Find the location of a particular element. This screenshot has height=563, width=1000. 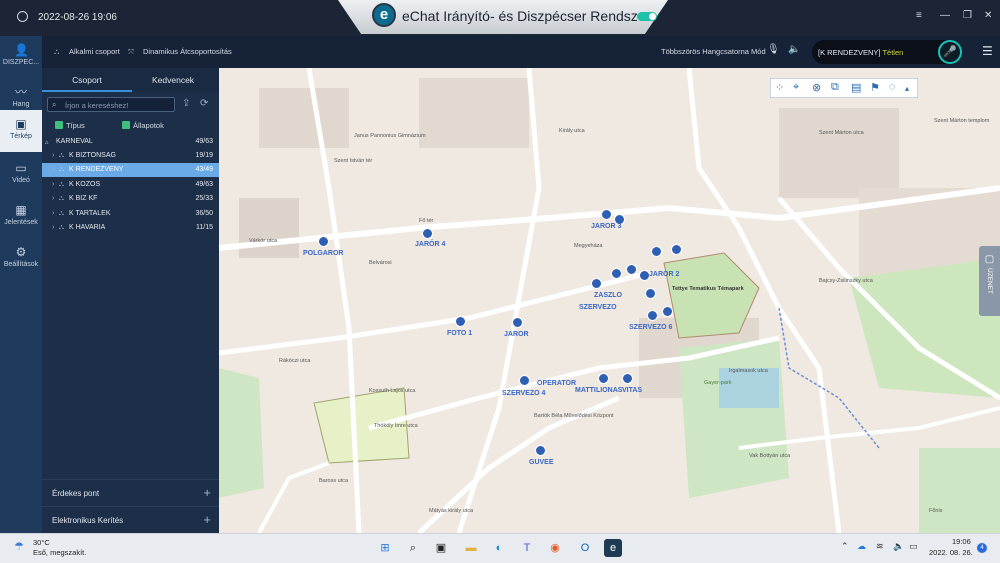

battery-icon: ▭ is located at coordinates (913, 546).